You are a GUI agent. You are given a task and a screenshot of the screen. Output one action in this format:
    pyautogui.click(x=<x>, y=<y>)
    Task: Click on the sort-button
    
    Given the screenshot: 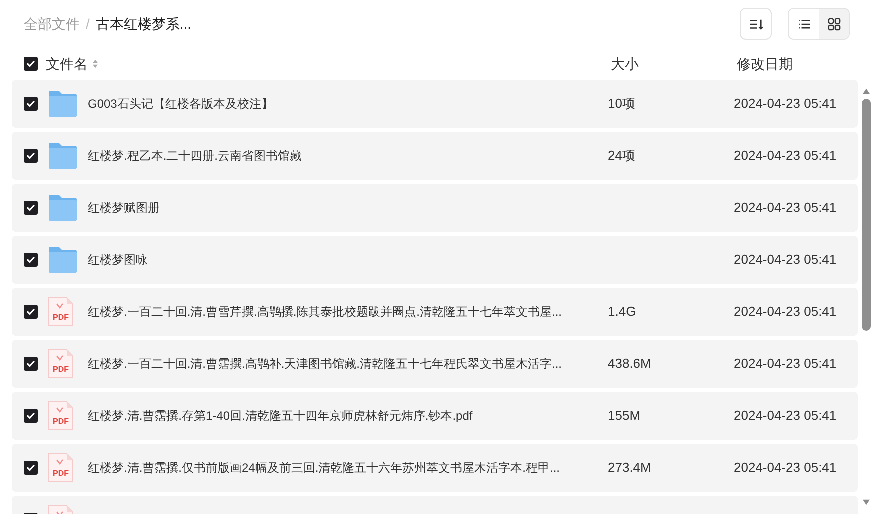 What is the action you would take?
    pyautogui.click(x=756, y=24)
    